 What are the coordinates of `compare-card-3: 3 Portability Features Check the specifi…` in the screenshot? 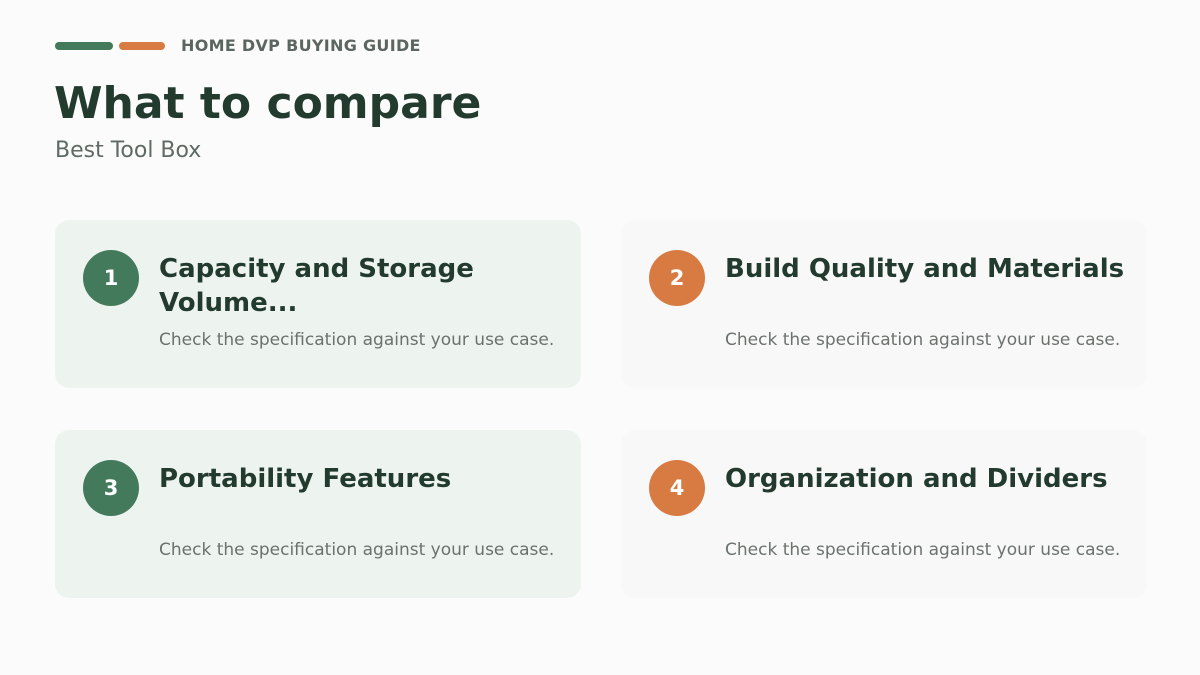 It's located at (318, 514).